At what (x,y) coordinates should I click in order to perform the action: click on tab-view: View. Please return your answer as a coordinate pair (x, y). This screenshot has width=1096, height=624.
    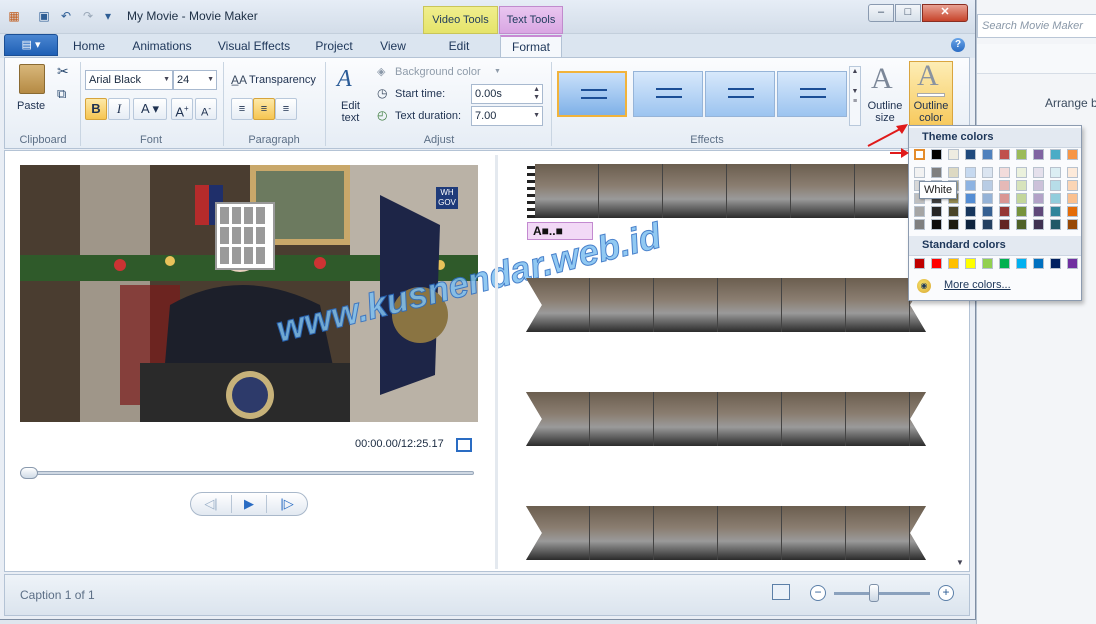
    Looking at the image, I should click on (393, 47).